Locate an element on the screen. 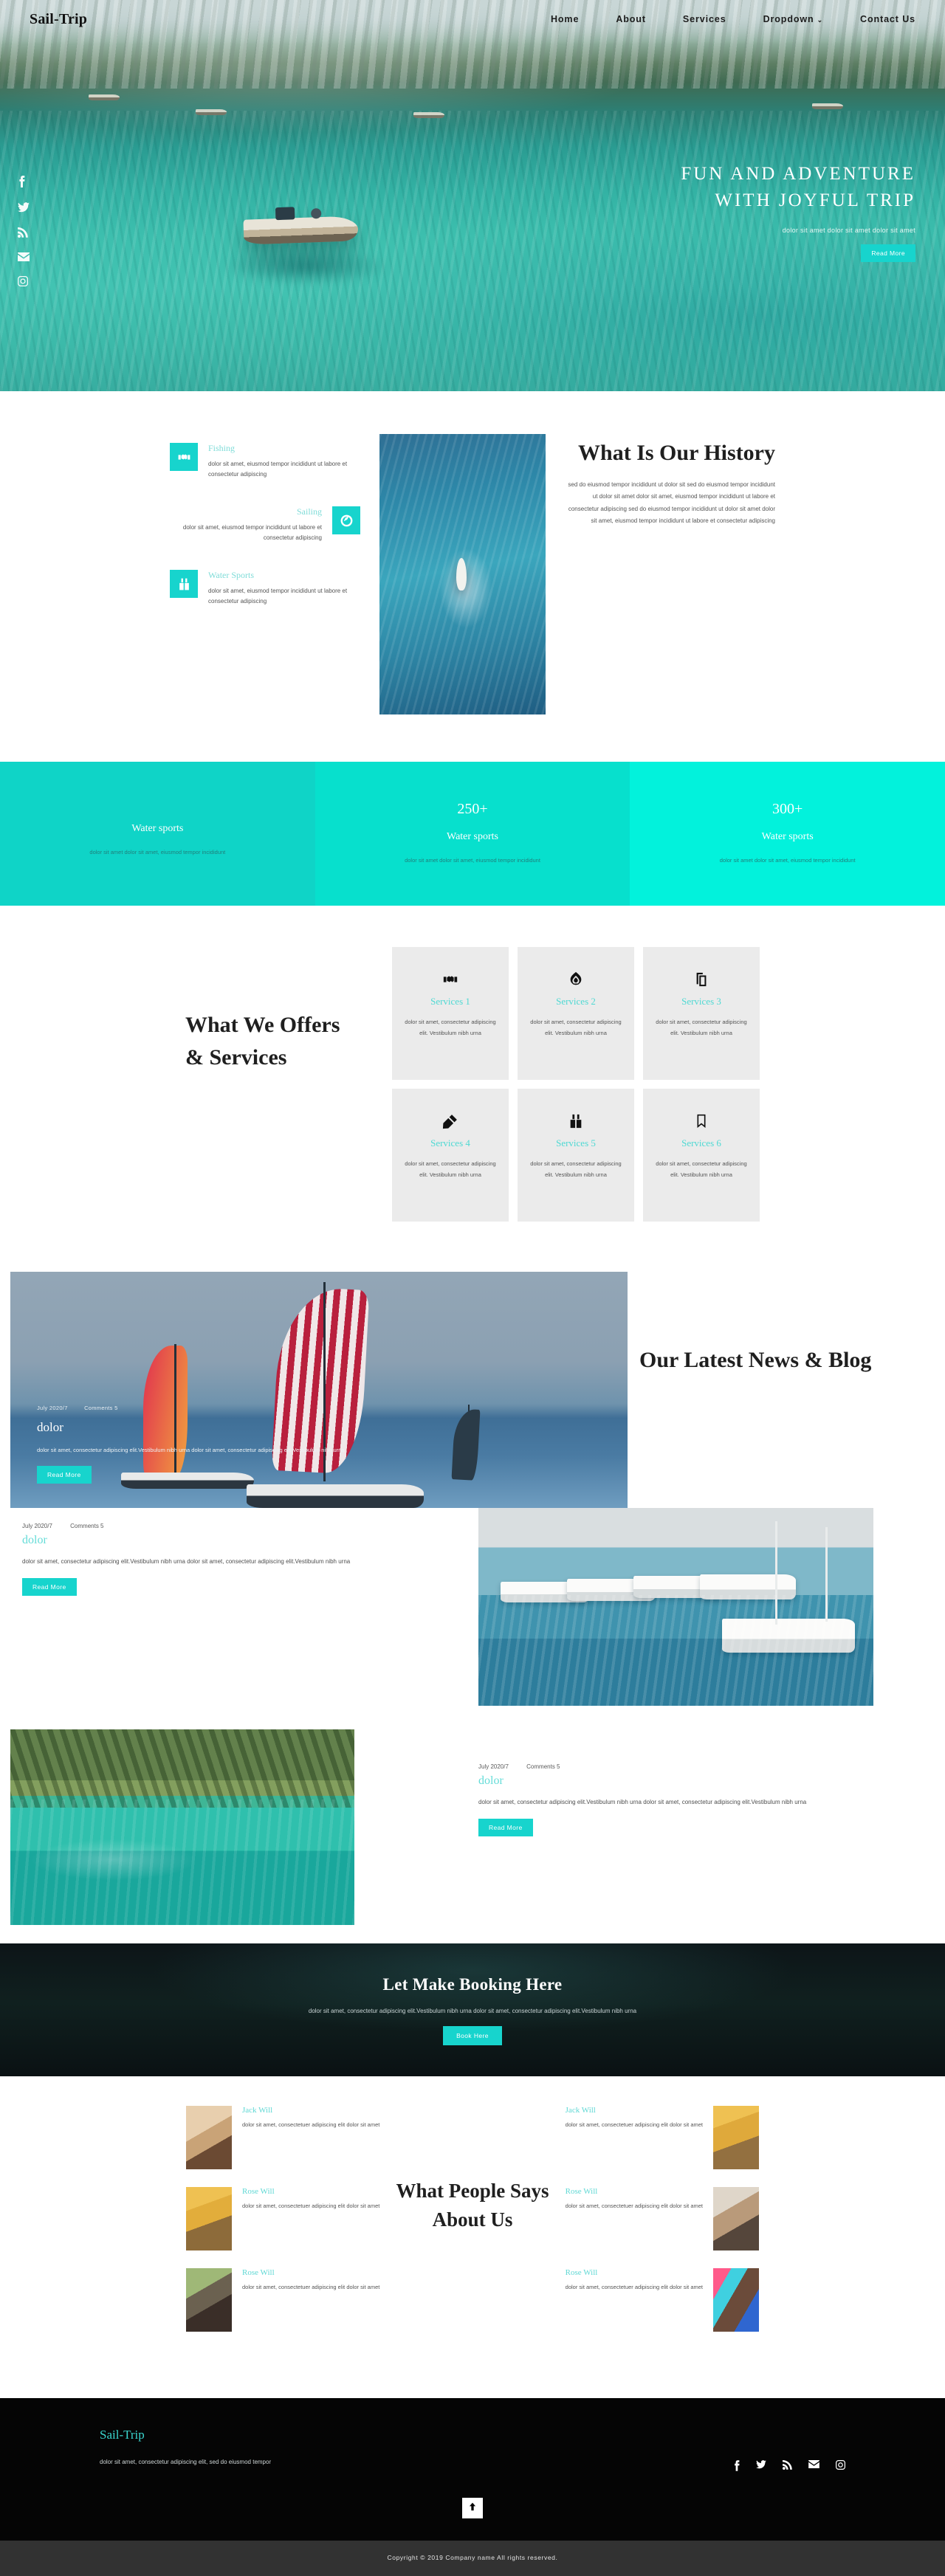  stat-number: 250+ is located at coordinates (472, 810).